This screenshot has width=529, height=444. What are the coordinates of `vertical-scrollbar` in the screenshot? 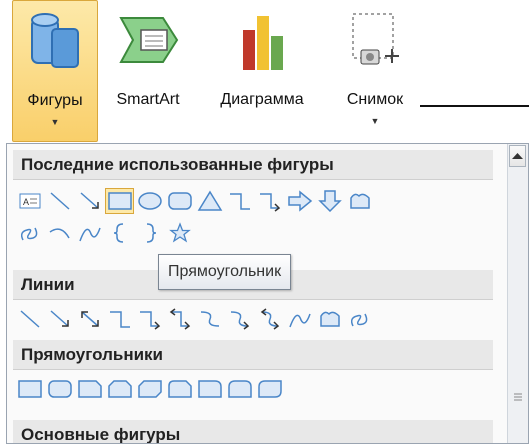 It's located at (517, 293).